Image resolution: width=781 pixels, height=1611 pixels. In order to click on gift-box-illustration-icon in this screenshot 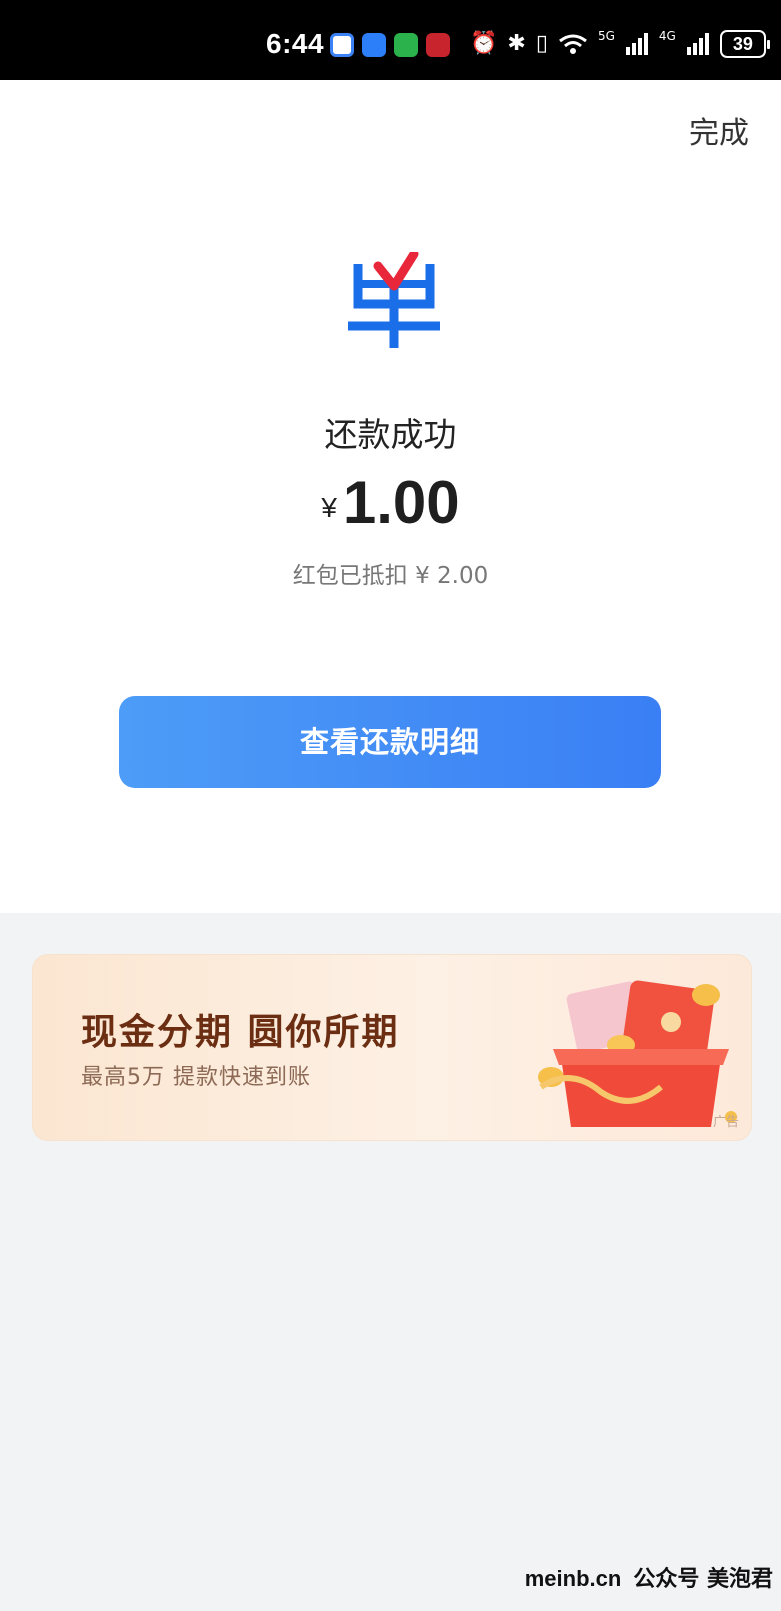, I will do `click(637, 1053)`.